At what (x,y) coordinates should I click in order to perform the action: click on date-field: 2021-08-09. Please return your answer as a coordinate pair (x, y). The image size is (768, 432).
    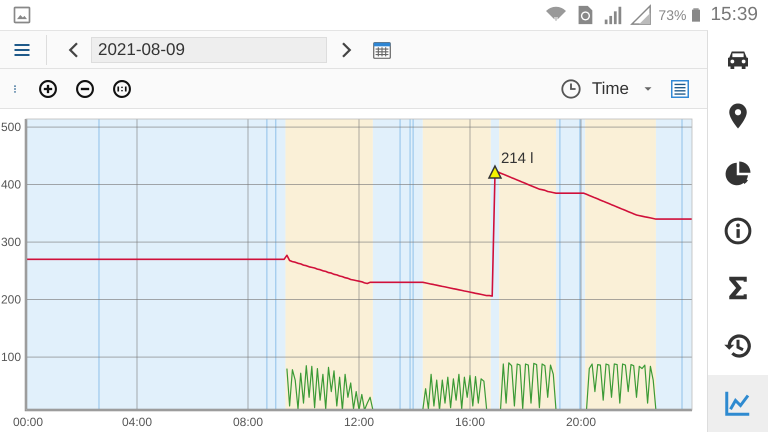
    Looking at the image, I should click on (209, 49).